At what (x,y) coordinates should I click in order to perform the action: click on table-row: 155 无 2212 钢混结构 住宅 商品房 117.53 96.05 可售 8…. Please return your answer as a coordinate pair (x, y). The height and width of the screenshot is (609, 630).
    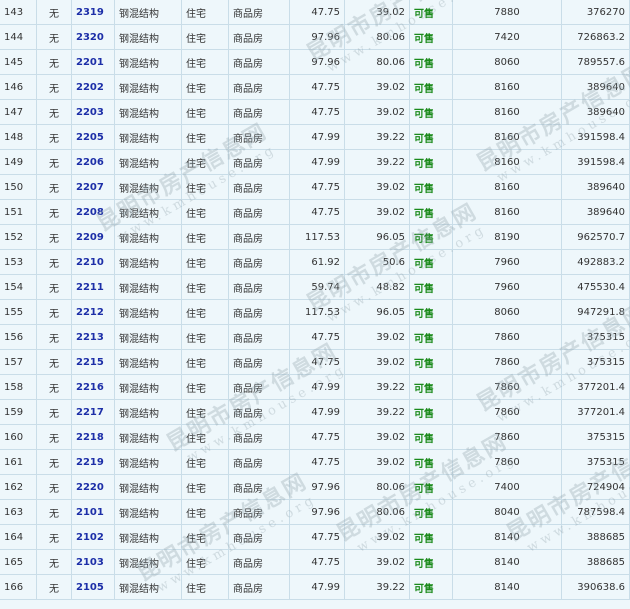
    Looking at the image, I should click on (315, 312).